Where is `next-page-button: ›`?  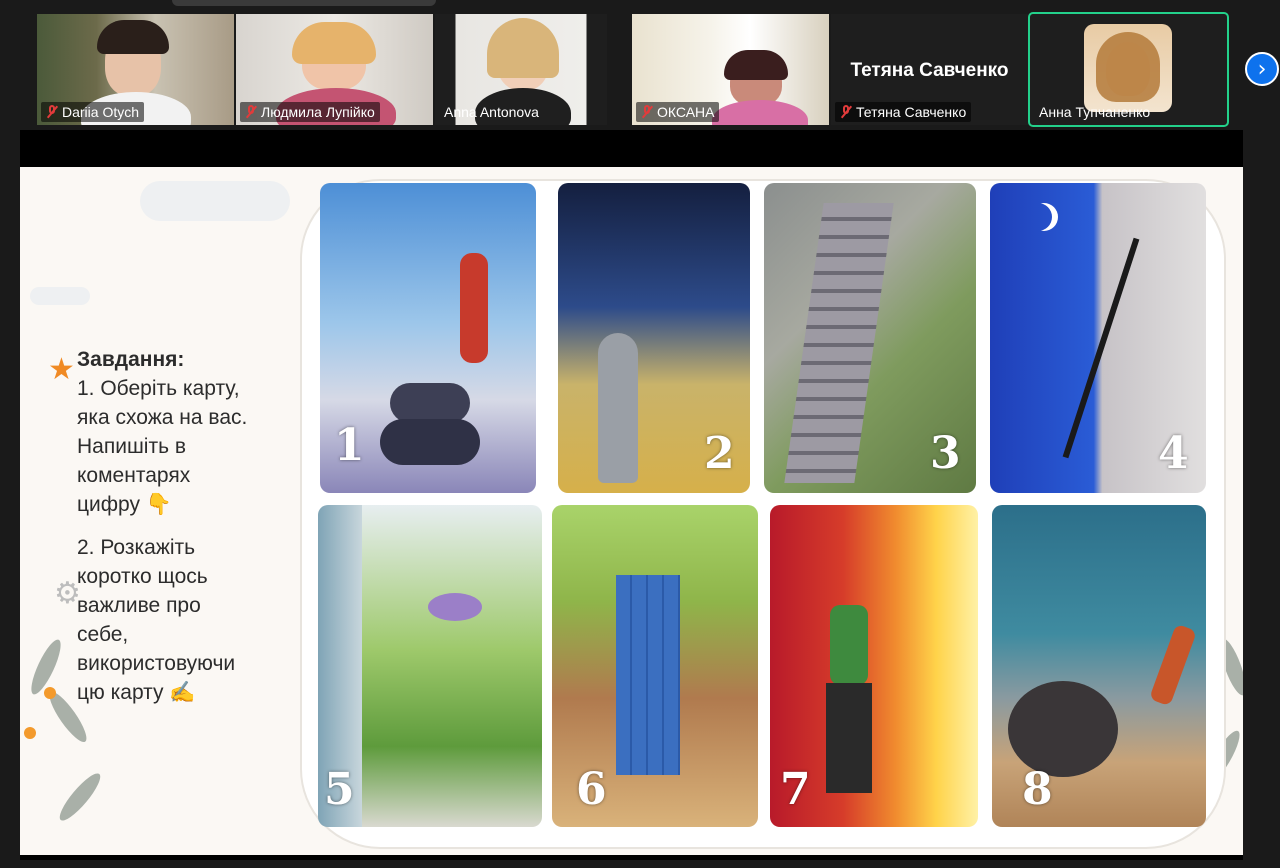
next-page-button: › is located at coordinates (1262, 69).